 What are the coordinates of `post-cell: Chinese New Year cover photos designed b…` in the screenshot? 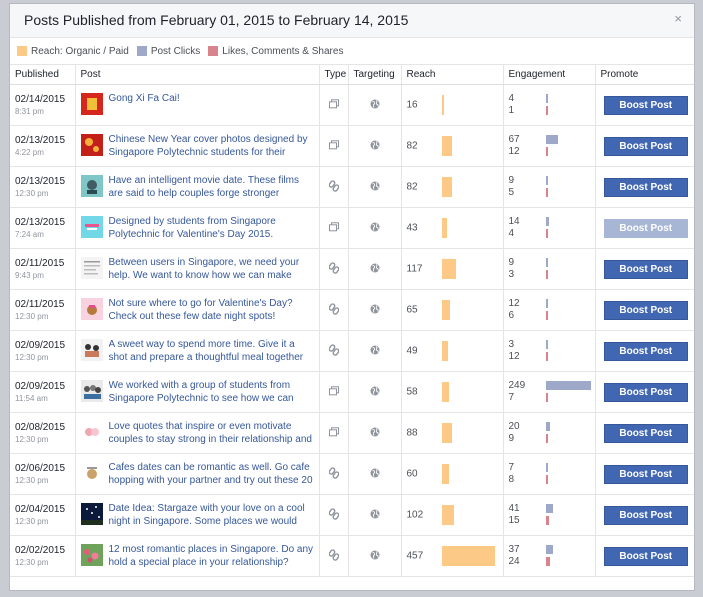 It's located at (197, 146).